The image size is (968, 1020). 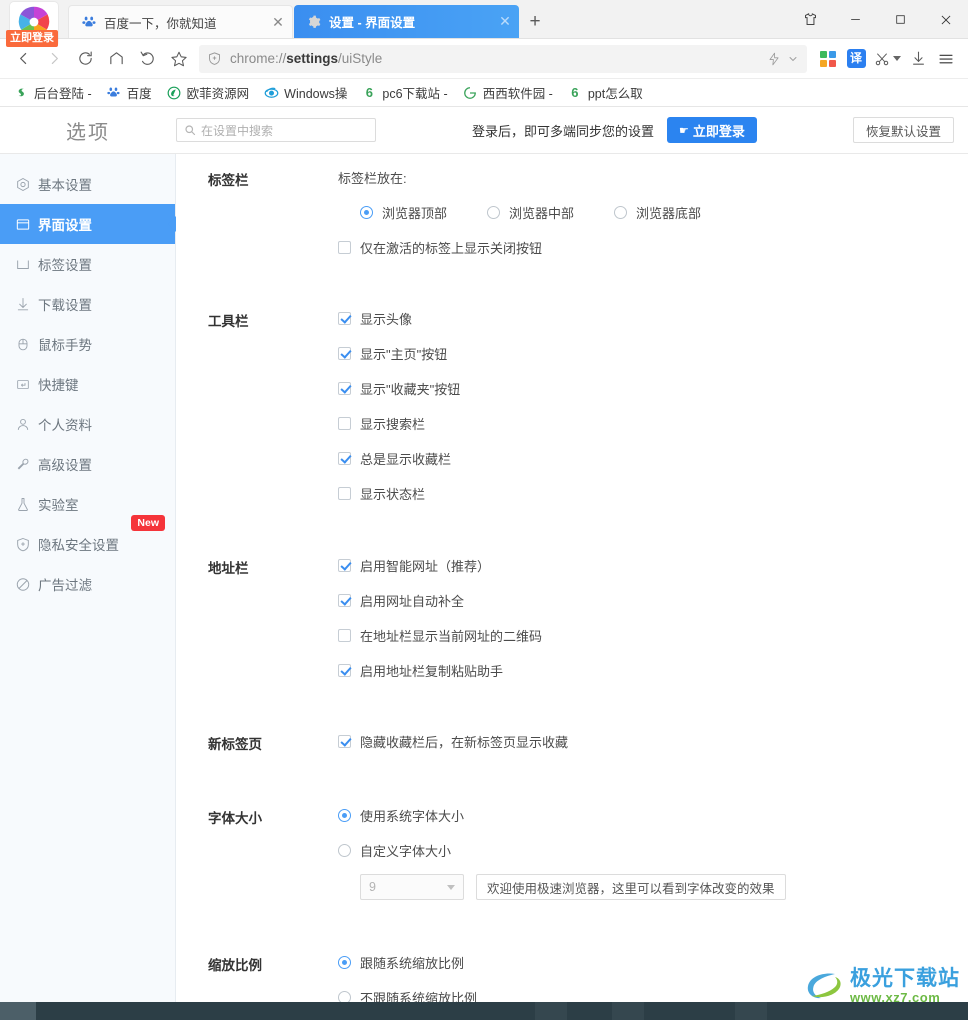 What do you see at coordinates (139, 94) in the screenshot?
I see `bookmark-label: 百度` at bounding box center [139, 94].